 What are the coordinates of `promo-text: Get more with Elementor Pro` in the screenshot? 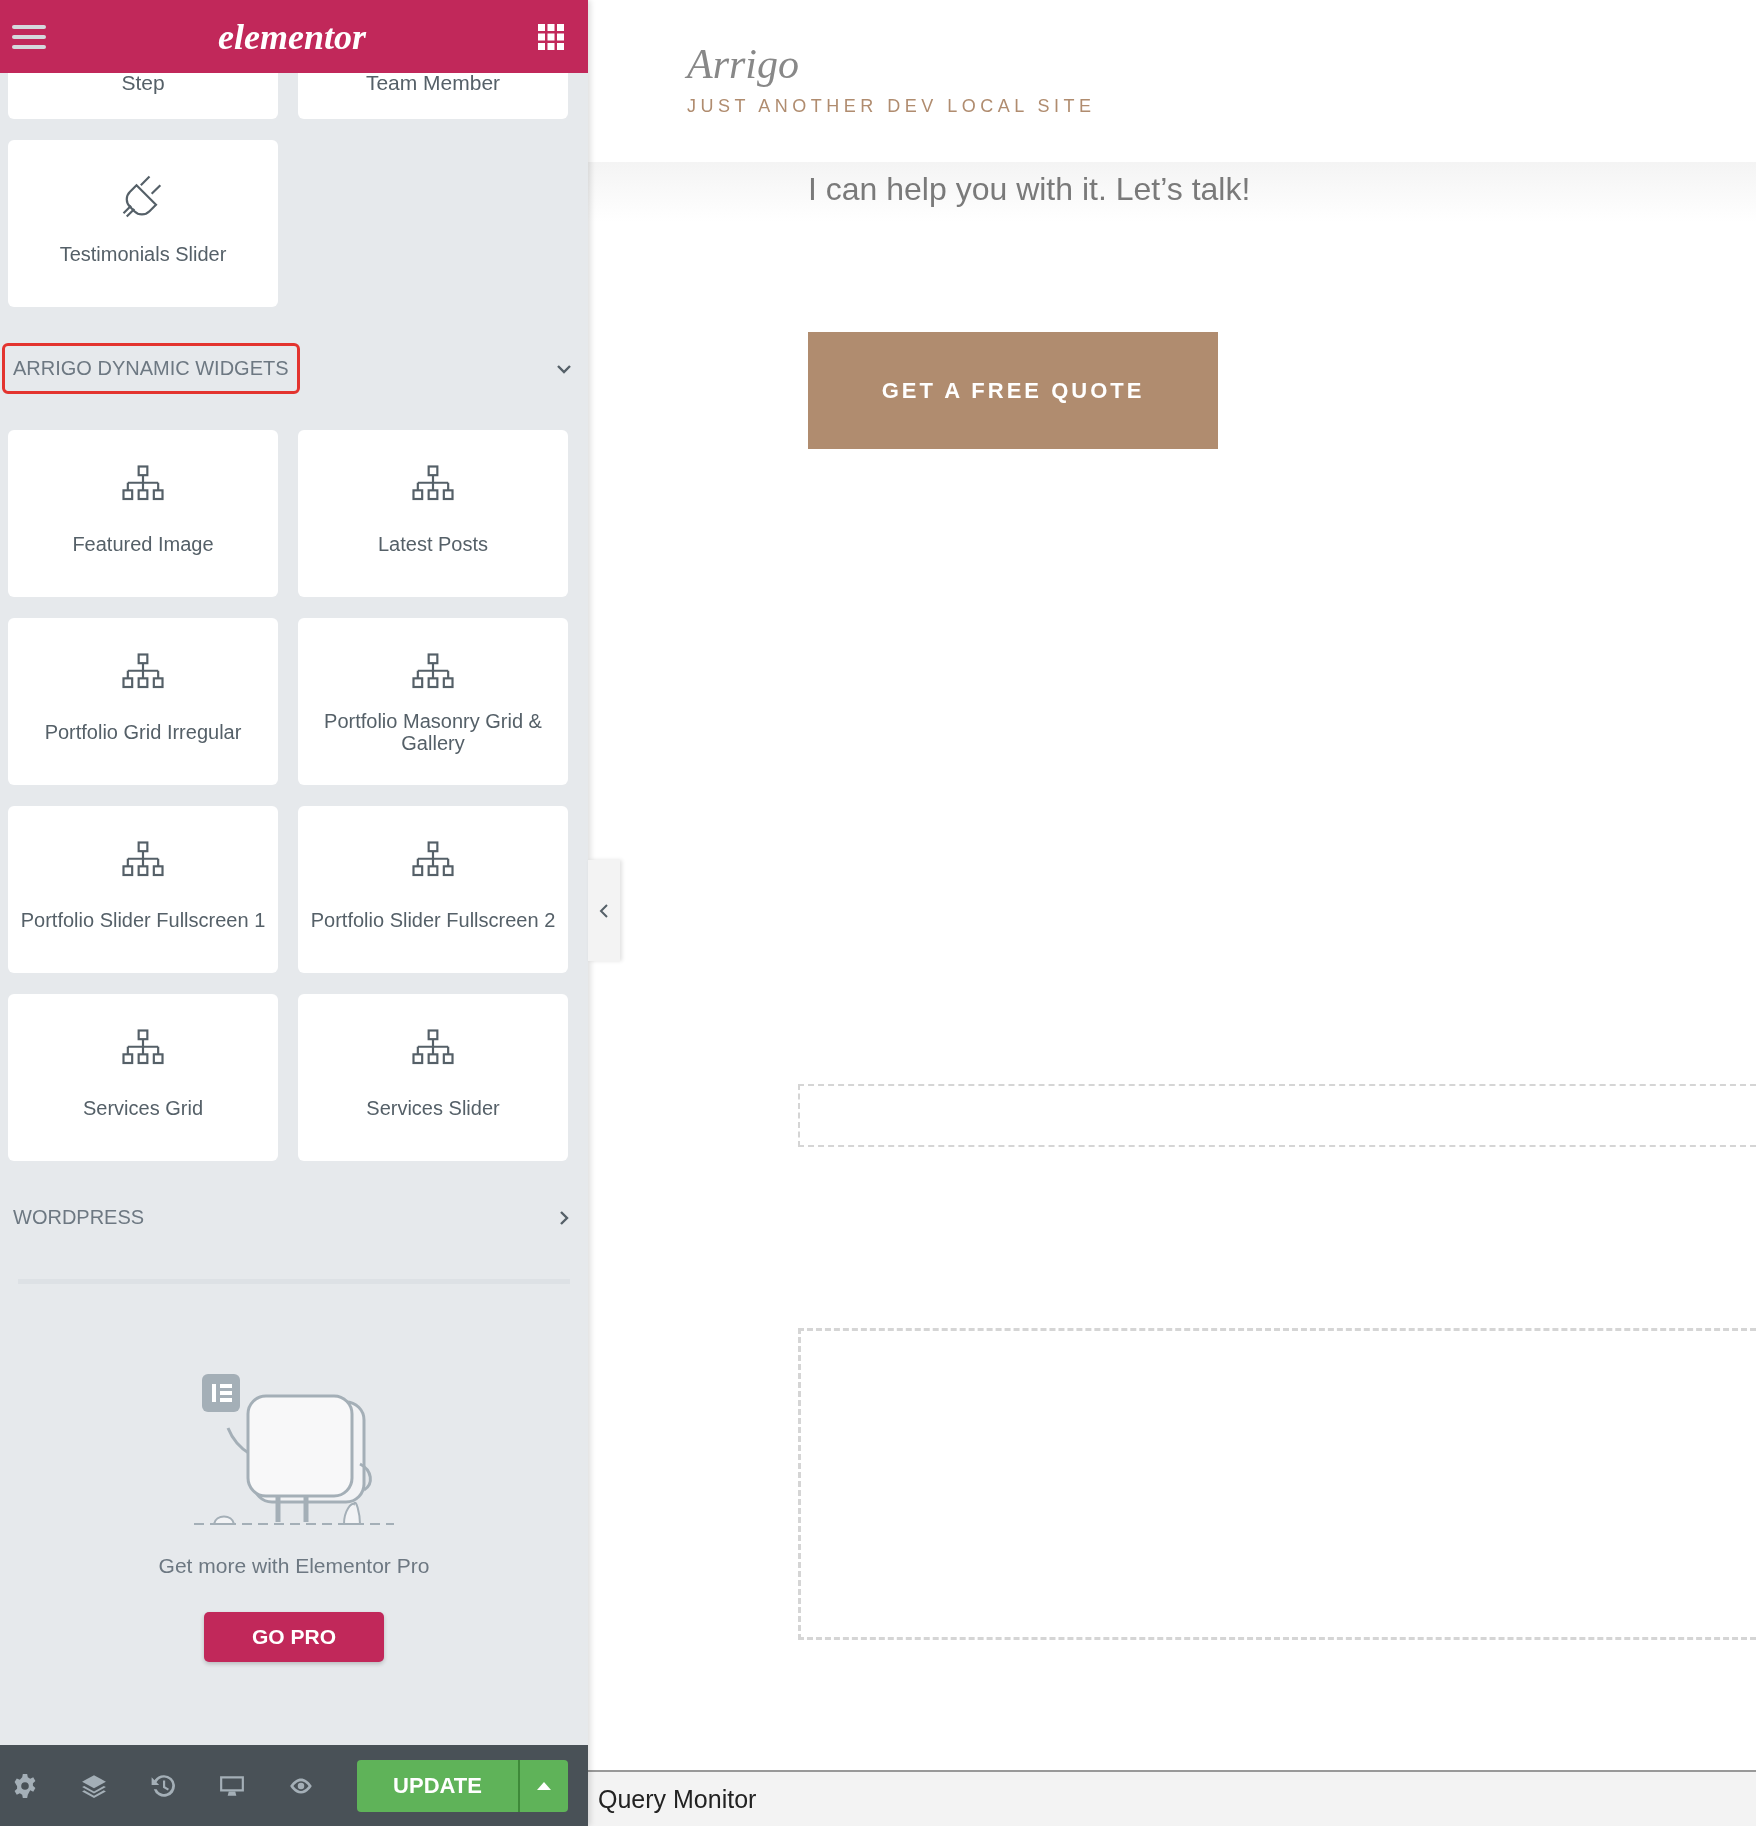 It's located at (294, 1566).